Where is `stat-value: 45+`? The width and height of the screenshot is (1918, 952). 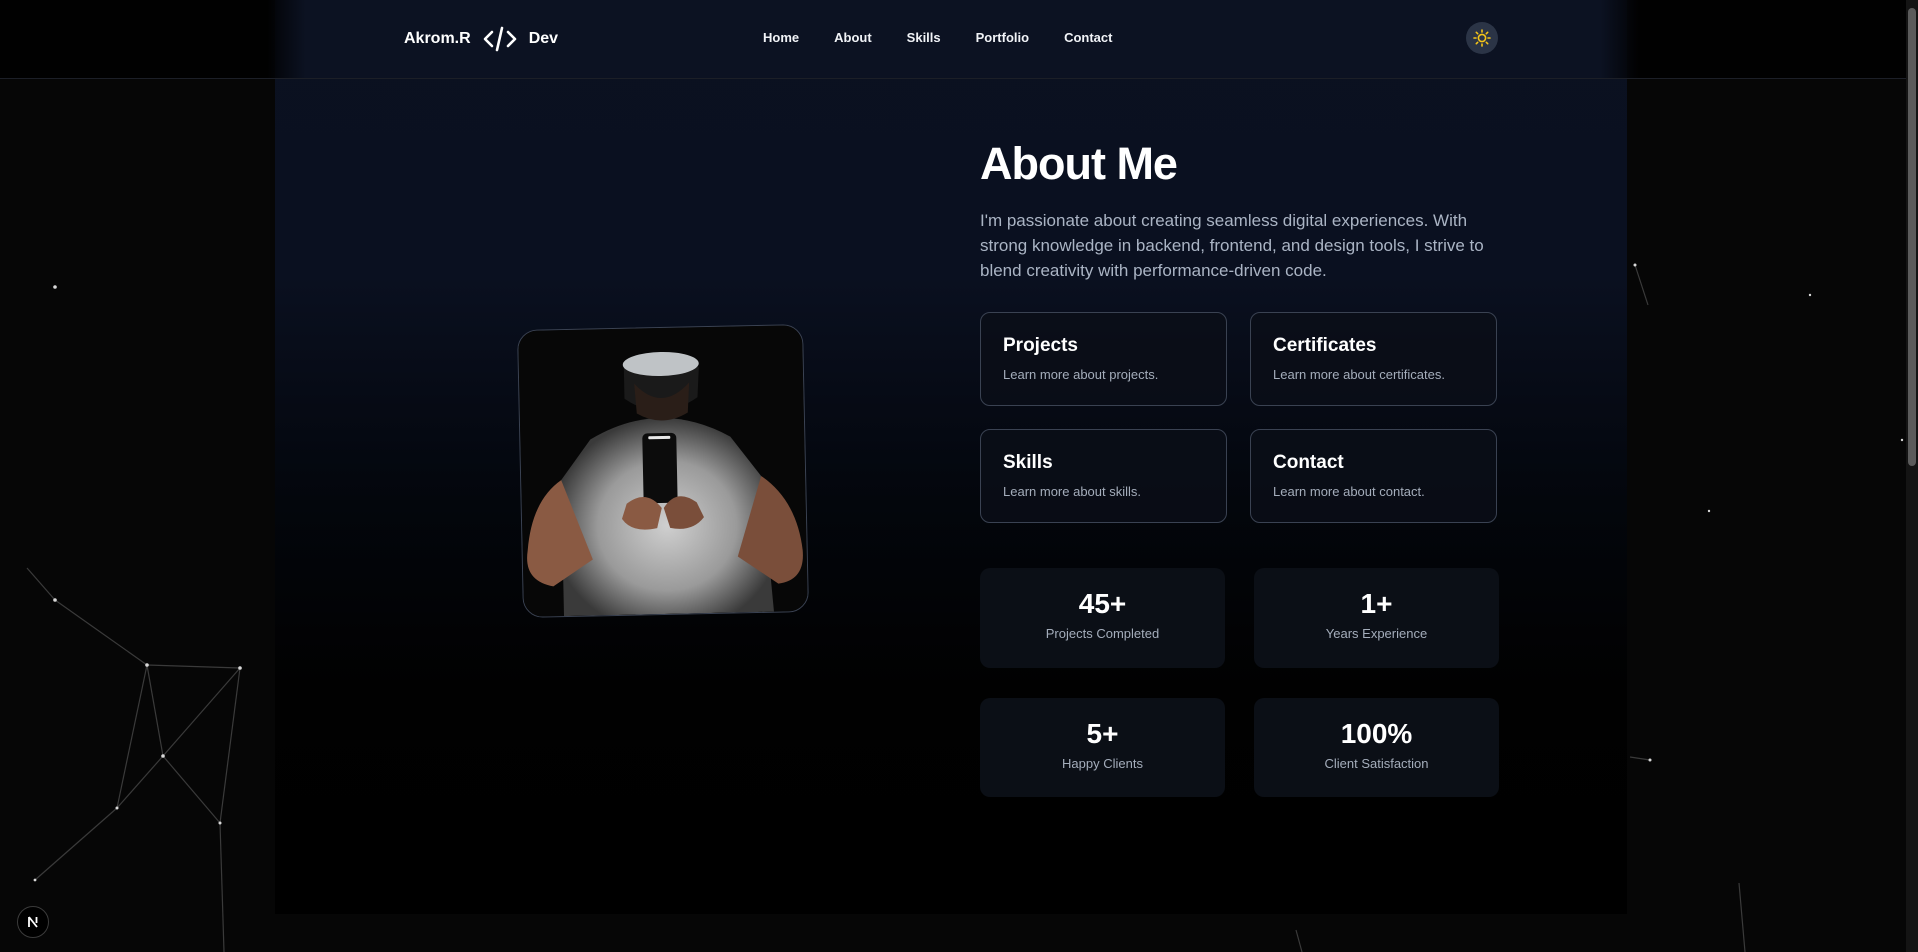
stat-value: 45+ is located at coordinates (1102, 603).